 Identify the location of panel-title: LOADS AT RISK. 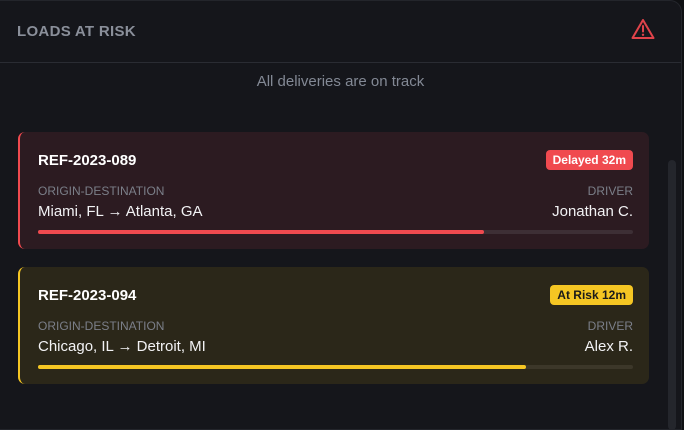
(76, 31).